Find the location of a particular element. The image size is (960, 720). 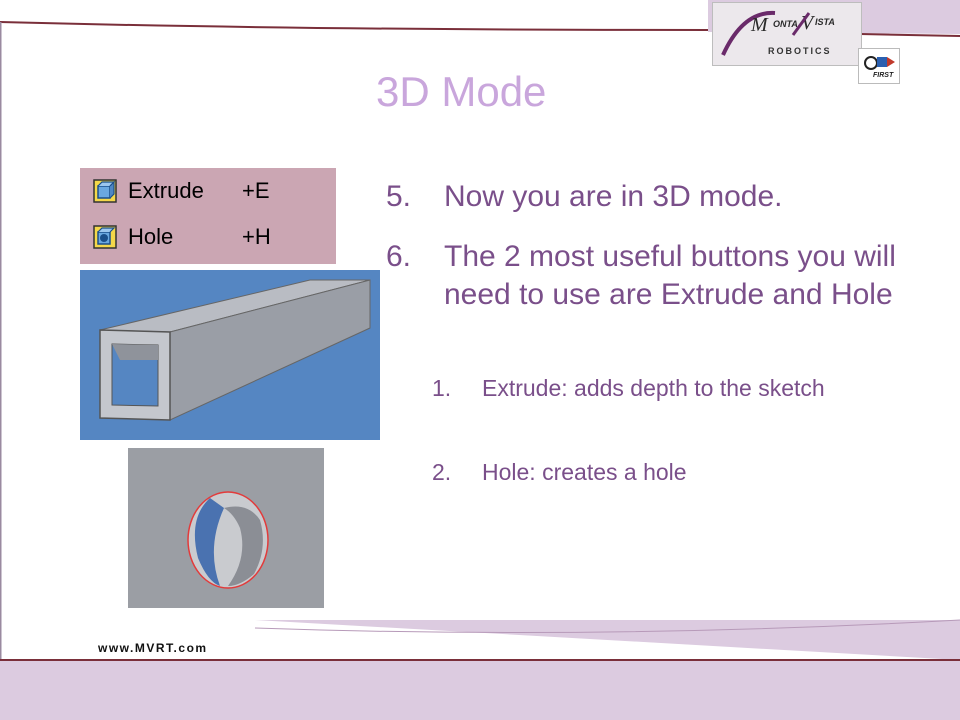

bullet-number: 5. is located at coordinates (399, 196).